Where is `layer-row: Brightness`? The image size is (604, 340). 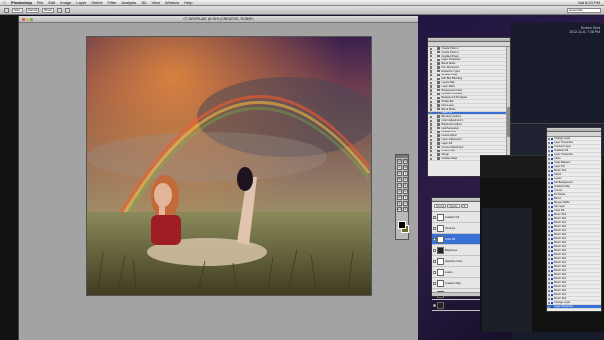 layer-row: Brightness is located at coordinates (458, 250).